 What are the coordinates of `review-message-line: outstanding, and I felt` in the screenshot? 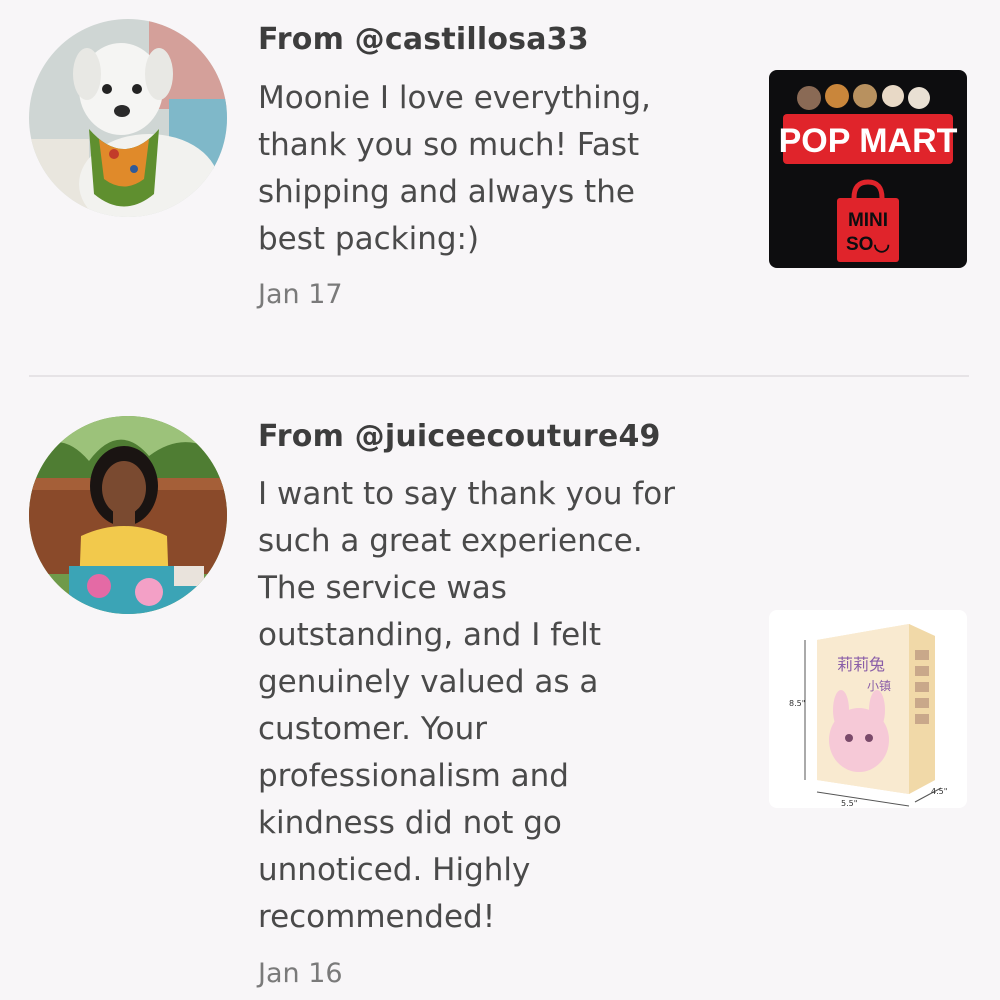 It's located at (429, 635).